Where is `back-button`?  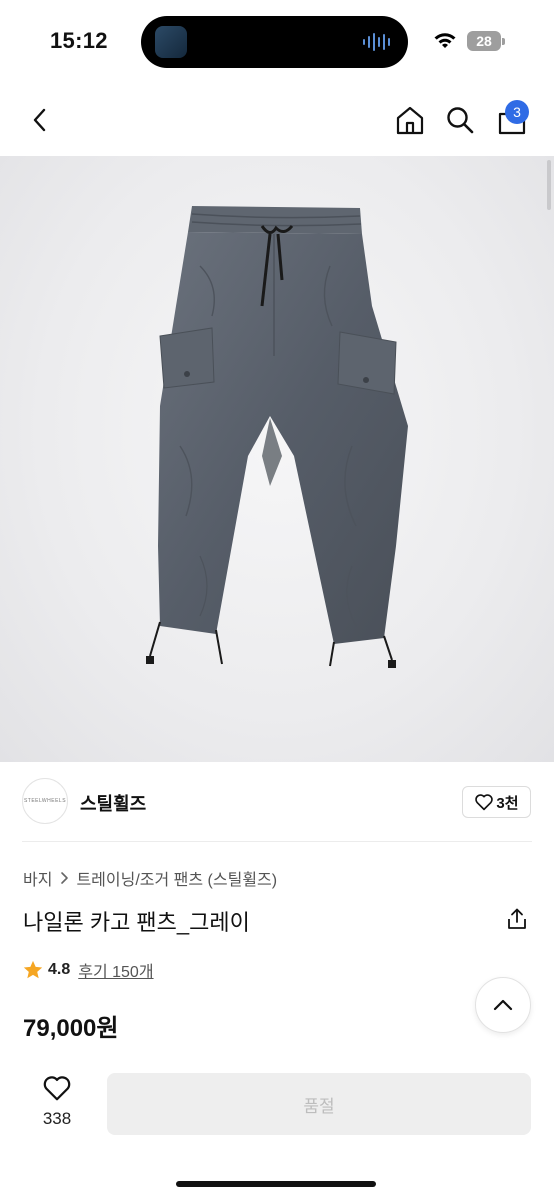
back-button is located at coordinates (40, 120).